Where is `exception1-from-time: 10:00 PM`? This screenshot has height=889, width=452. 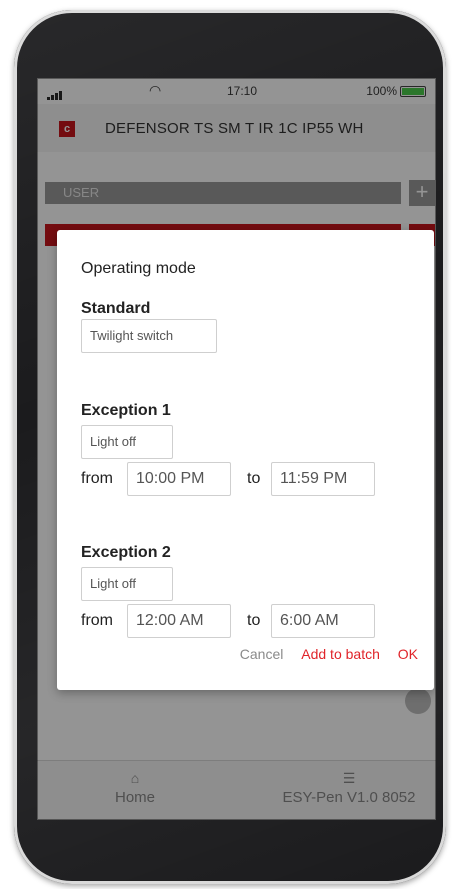
exception1-from-time: 10:00 PM is located at coordinates (179, 479).